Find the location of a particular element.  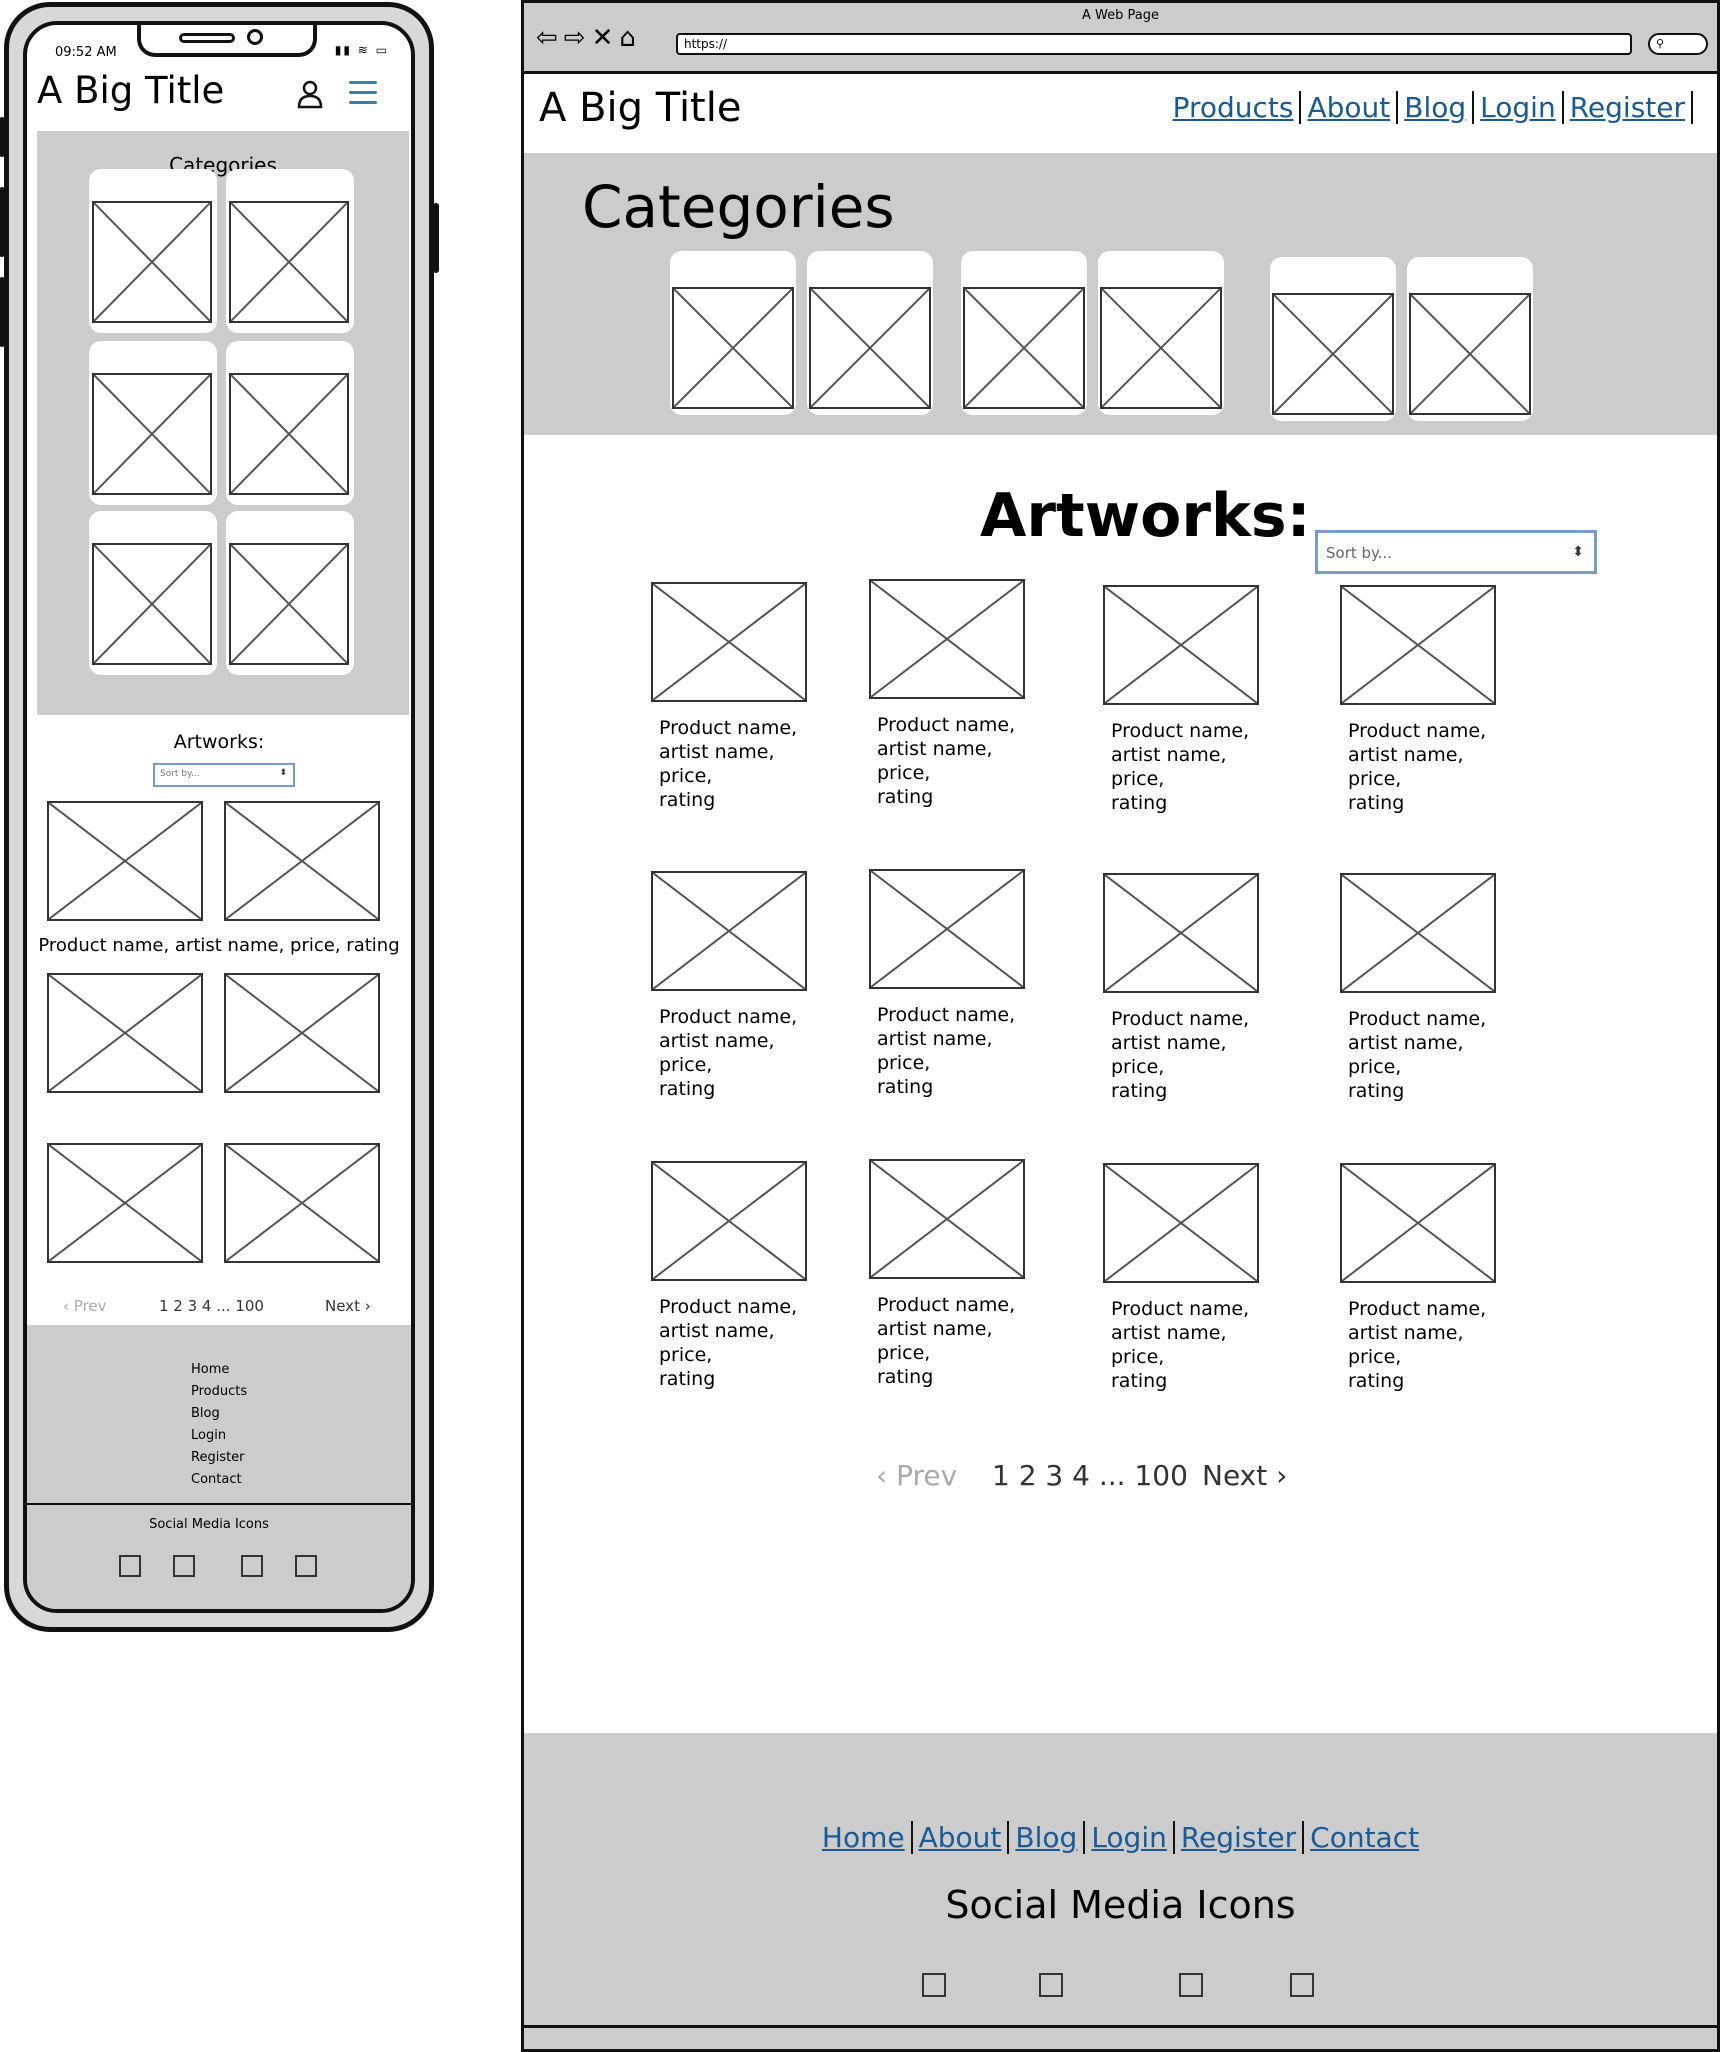

footer-links: Home About Blog Login Register Contact is located at coordinates (1120, 1837).